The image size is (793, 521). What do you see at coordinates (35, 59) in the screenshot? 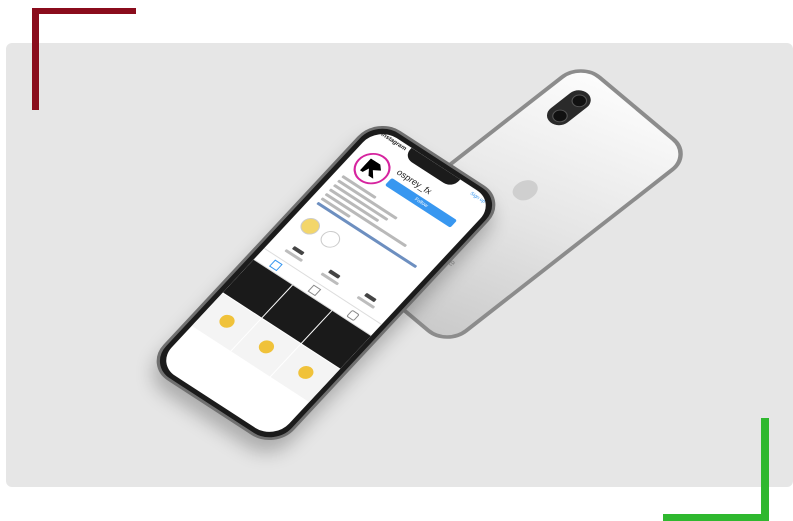
I see `red-corner-bracket-side` at bounding box center [35, 59].